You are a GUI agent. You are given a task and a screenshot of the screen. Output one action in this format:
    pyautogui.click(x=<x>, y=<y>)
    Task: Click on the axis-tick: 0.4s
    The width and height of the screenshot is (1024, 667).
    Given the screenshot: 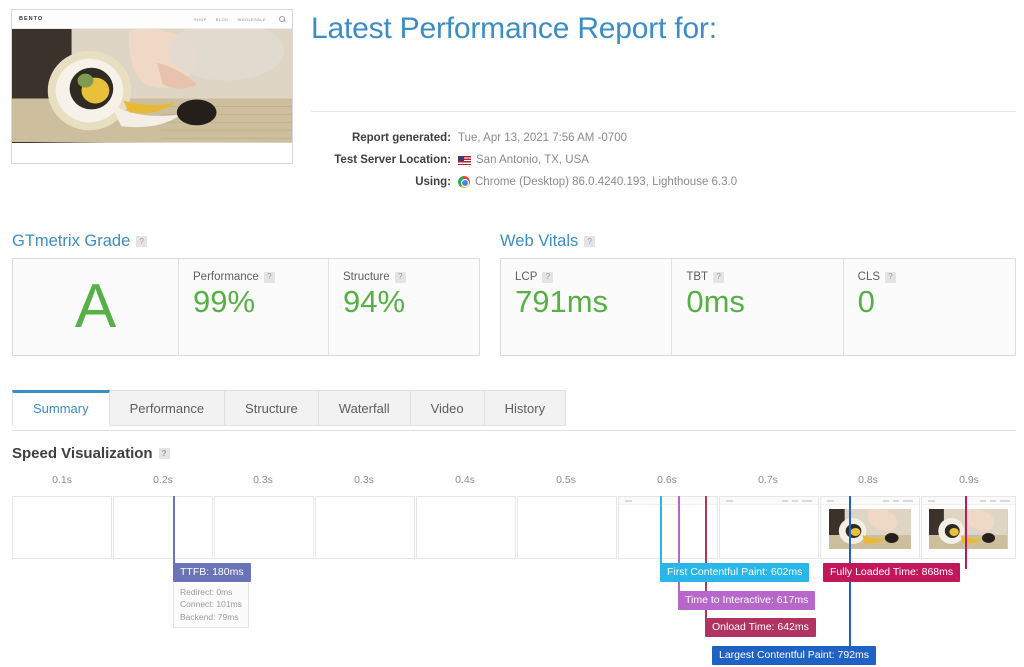 What is the action you would take?
    pyautogui.click(x=465, y=480)
    